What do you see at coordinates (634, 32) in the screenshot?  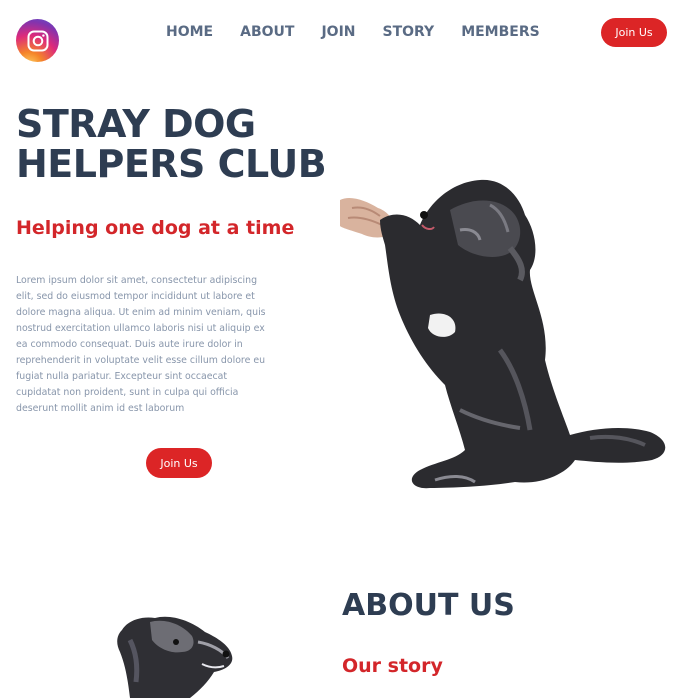 I see `header-join-button: Join Us` at bounding box center [634, 32].